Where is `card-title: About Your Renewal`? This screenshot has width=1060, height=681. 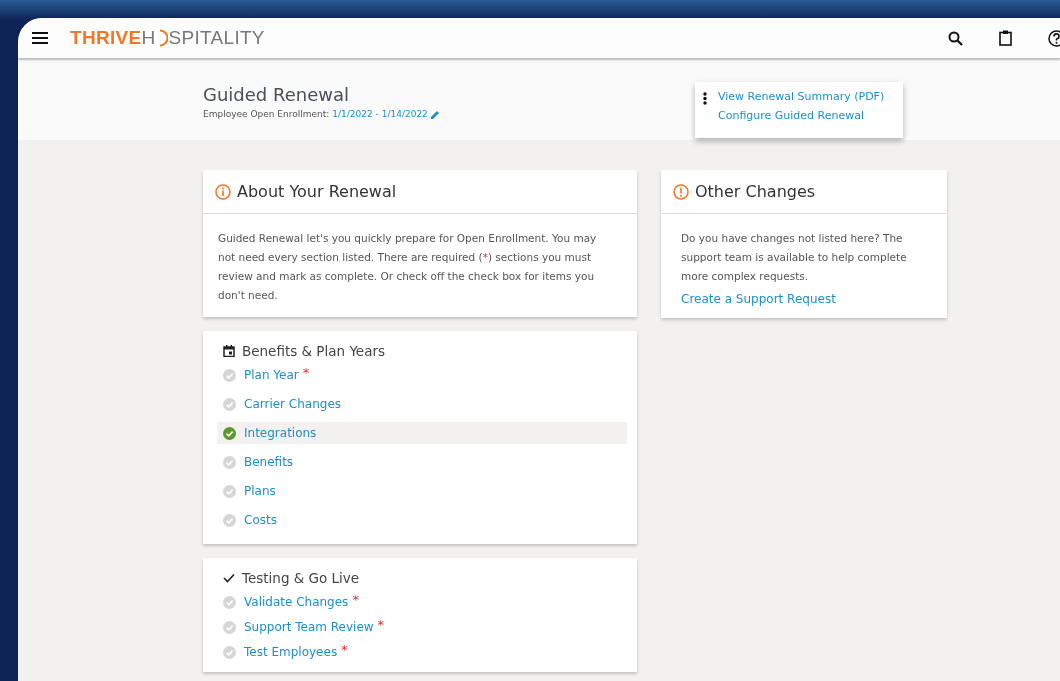 card-title: About Your Renewal is located at coordinates (317, 191).